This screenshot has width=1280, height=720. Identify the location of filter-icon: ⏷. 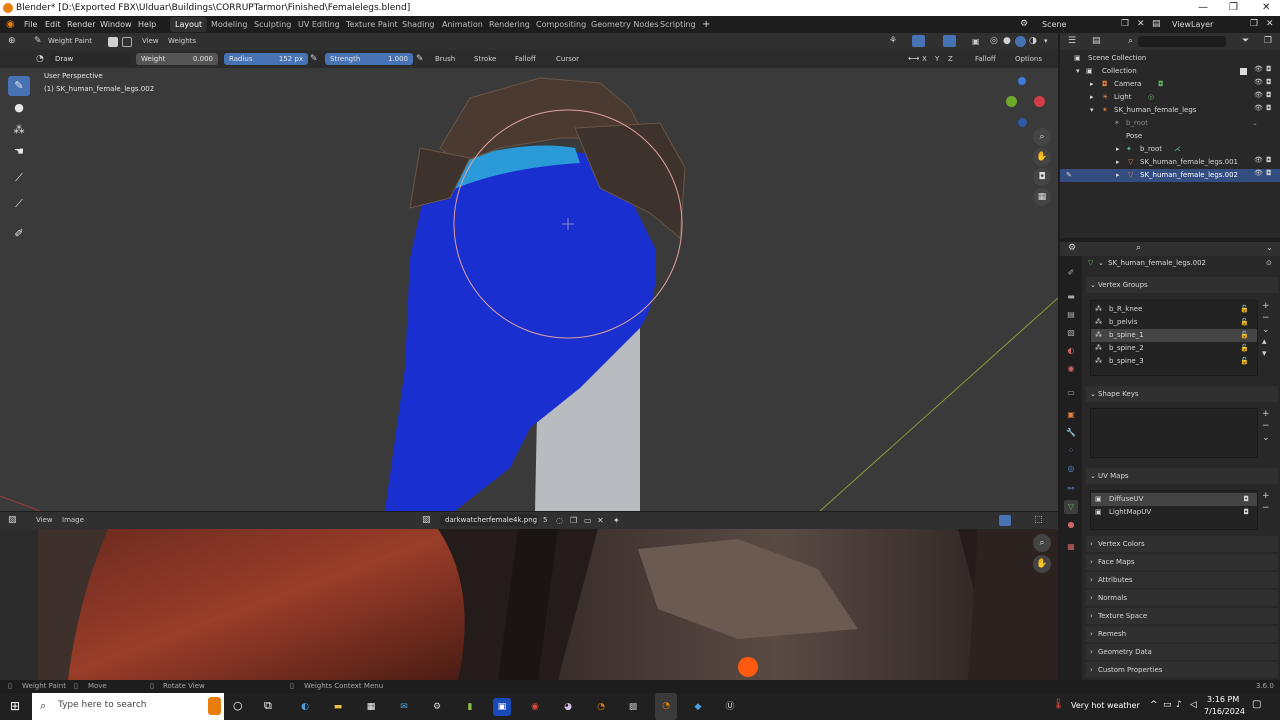
(1245, 41).